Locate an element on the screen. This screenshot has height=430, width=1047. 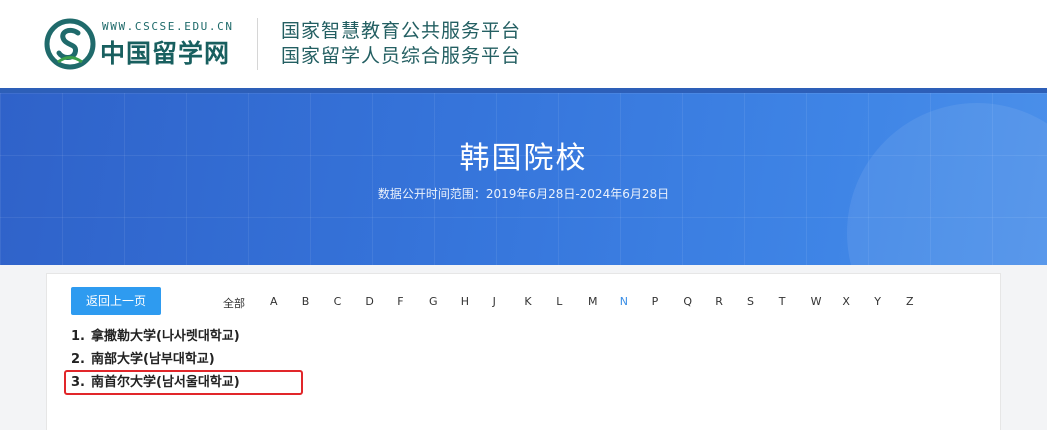
university-number: 2. is located at coordinates (78, 359).